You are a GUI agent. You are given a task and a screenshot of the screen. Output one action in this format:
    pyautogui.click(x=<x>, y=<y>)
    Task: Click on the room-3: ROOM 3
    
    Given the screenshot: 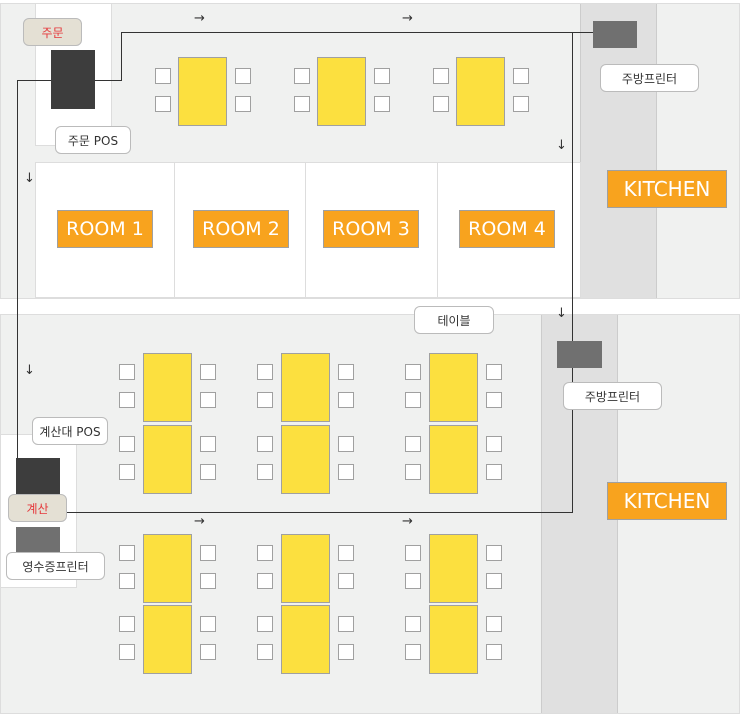 What is the action you would take?
    pyautogui.click(x=371, y=229)
    